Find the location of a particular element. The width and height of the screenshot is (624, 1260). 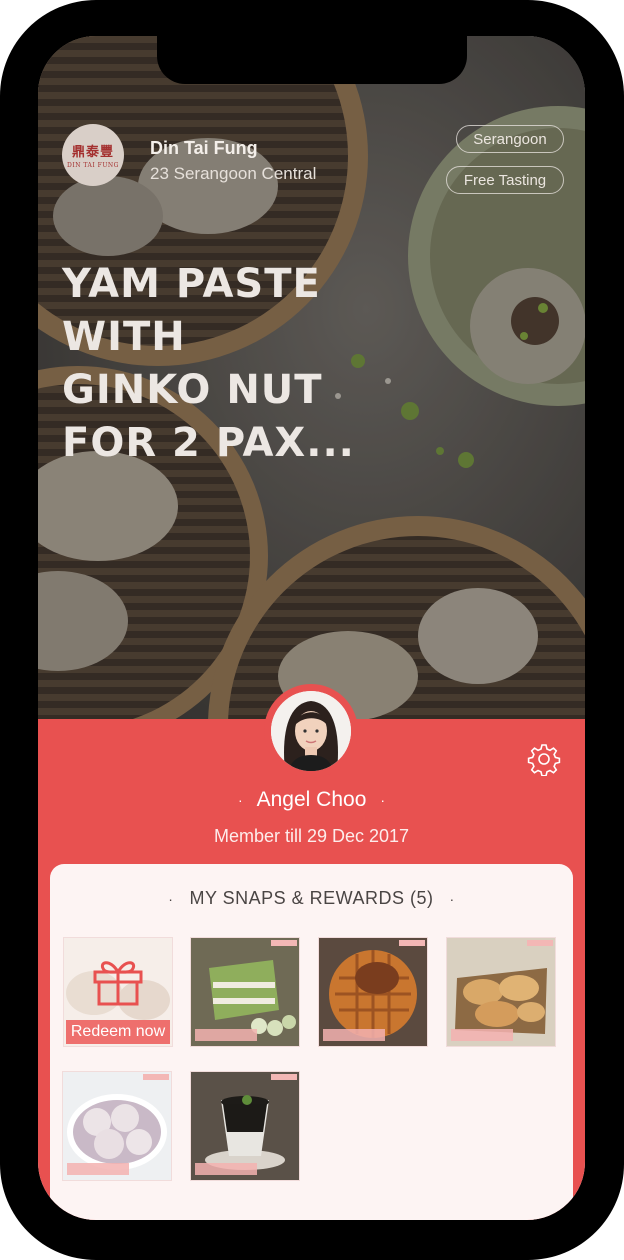

avatar-photo is located at coordinates (311, 731).